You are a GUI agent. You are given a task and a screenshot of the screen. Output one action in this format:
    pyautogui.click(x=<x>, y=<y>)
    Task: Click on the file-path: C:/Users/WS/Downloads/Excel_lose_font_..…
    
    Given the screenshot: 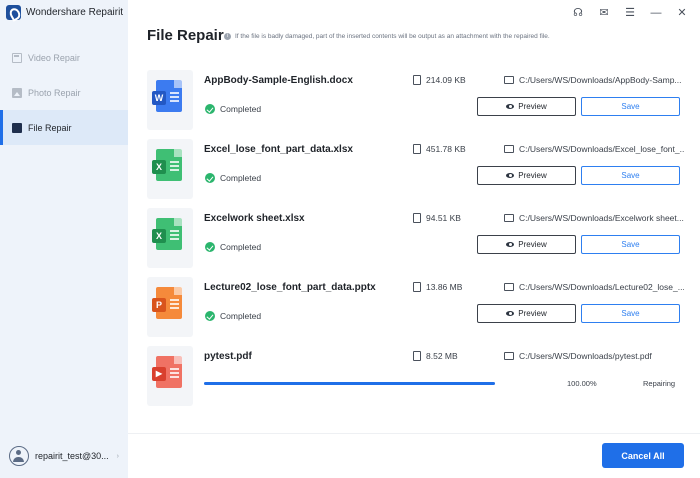 What is the action you would take?
    pyautogui.click(x=594, y=149)
    